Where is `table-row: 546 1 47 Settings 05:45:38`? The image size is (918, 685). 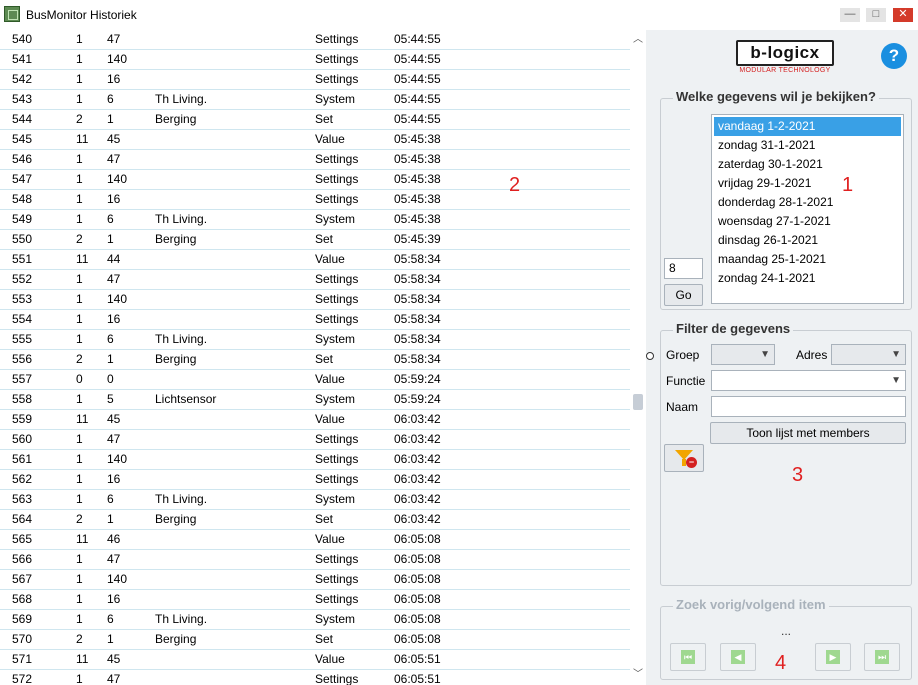 table-row: 546 1 47 Settings 05:45:38 is located at coordinates (315, 160).